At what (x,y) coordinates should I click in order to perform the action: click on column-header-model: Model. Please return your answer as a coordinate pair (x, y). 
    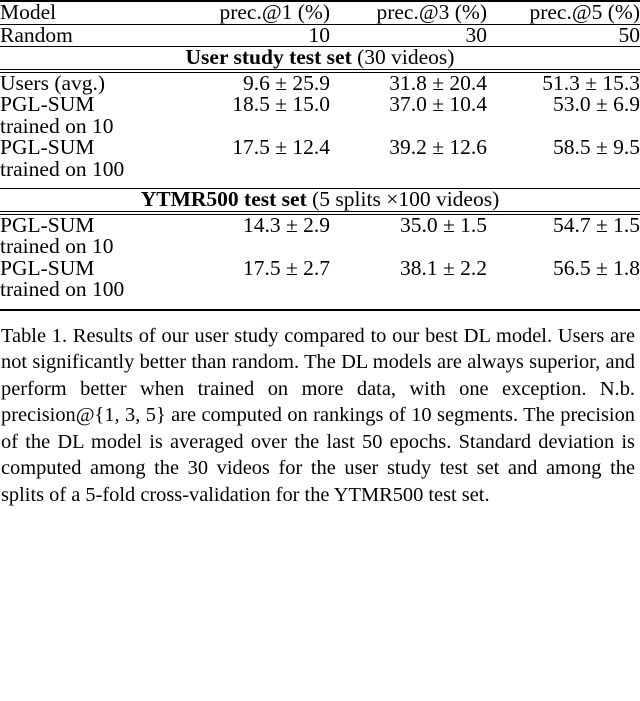
    Looking at the image, I should click on (28, 12).